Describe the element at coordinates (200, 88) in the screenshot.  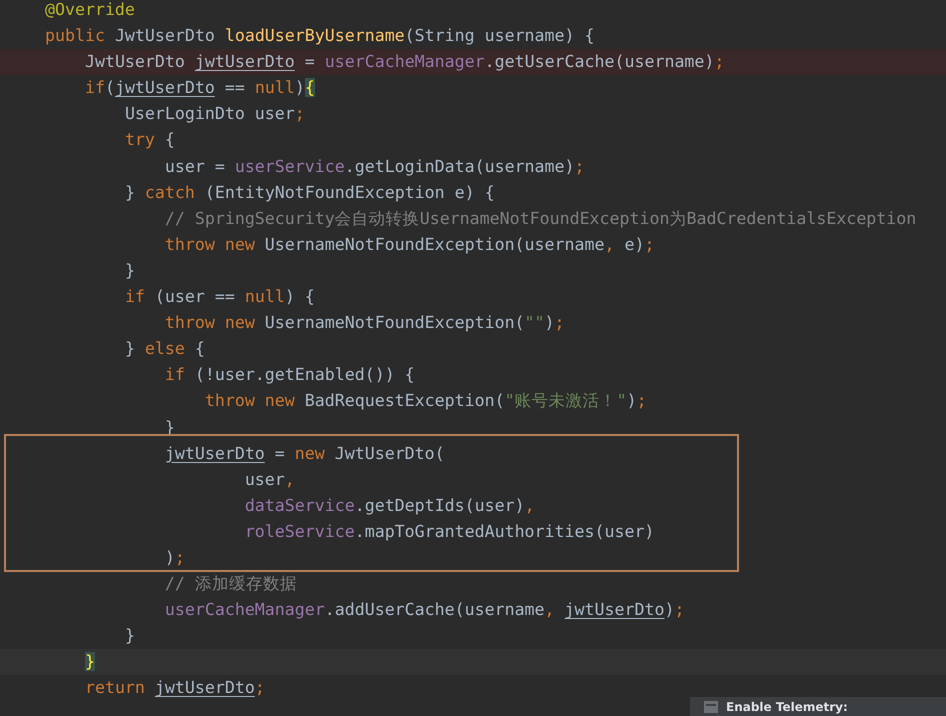
I see `code-line: if(jwtUserDto == null){` at that location.